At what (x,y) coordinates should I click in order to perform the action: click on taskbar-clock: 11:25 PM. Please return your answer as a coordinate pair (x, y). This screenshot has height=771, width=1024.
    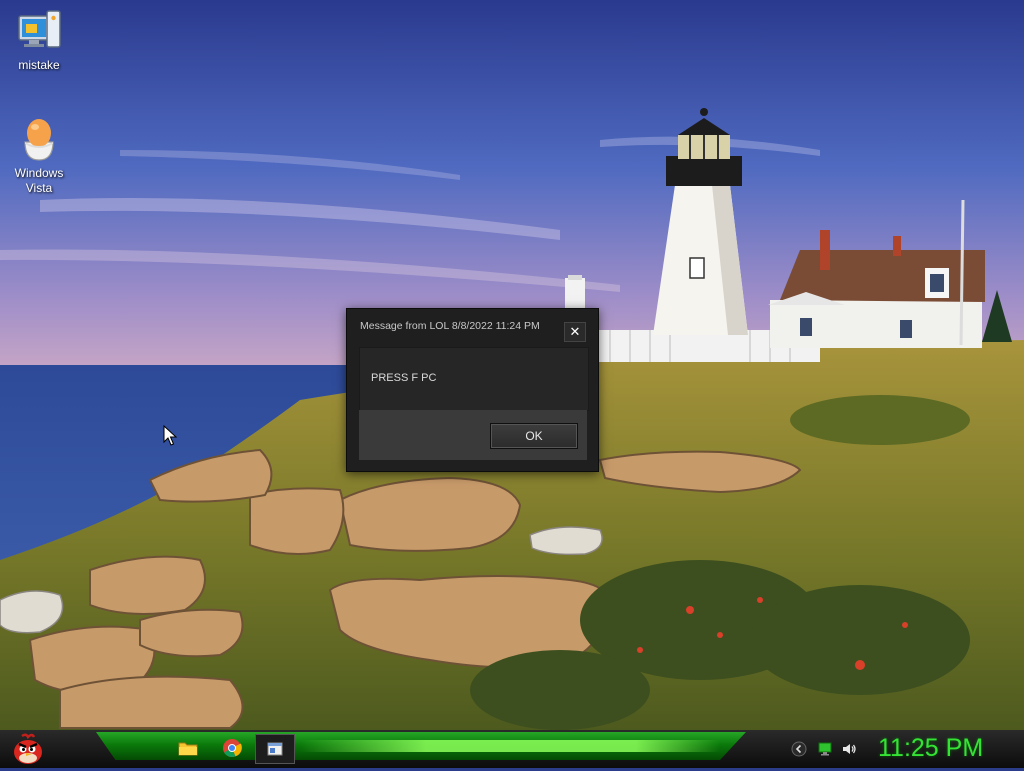
    Looking at the image, I should click on (948, 748).